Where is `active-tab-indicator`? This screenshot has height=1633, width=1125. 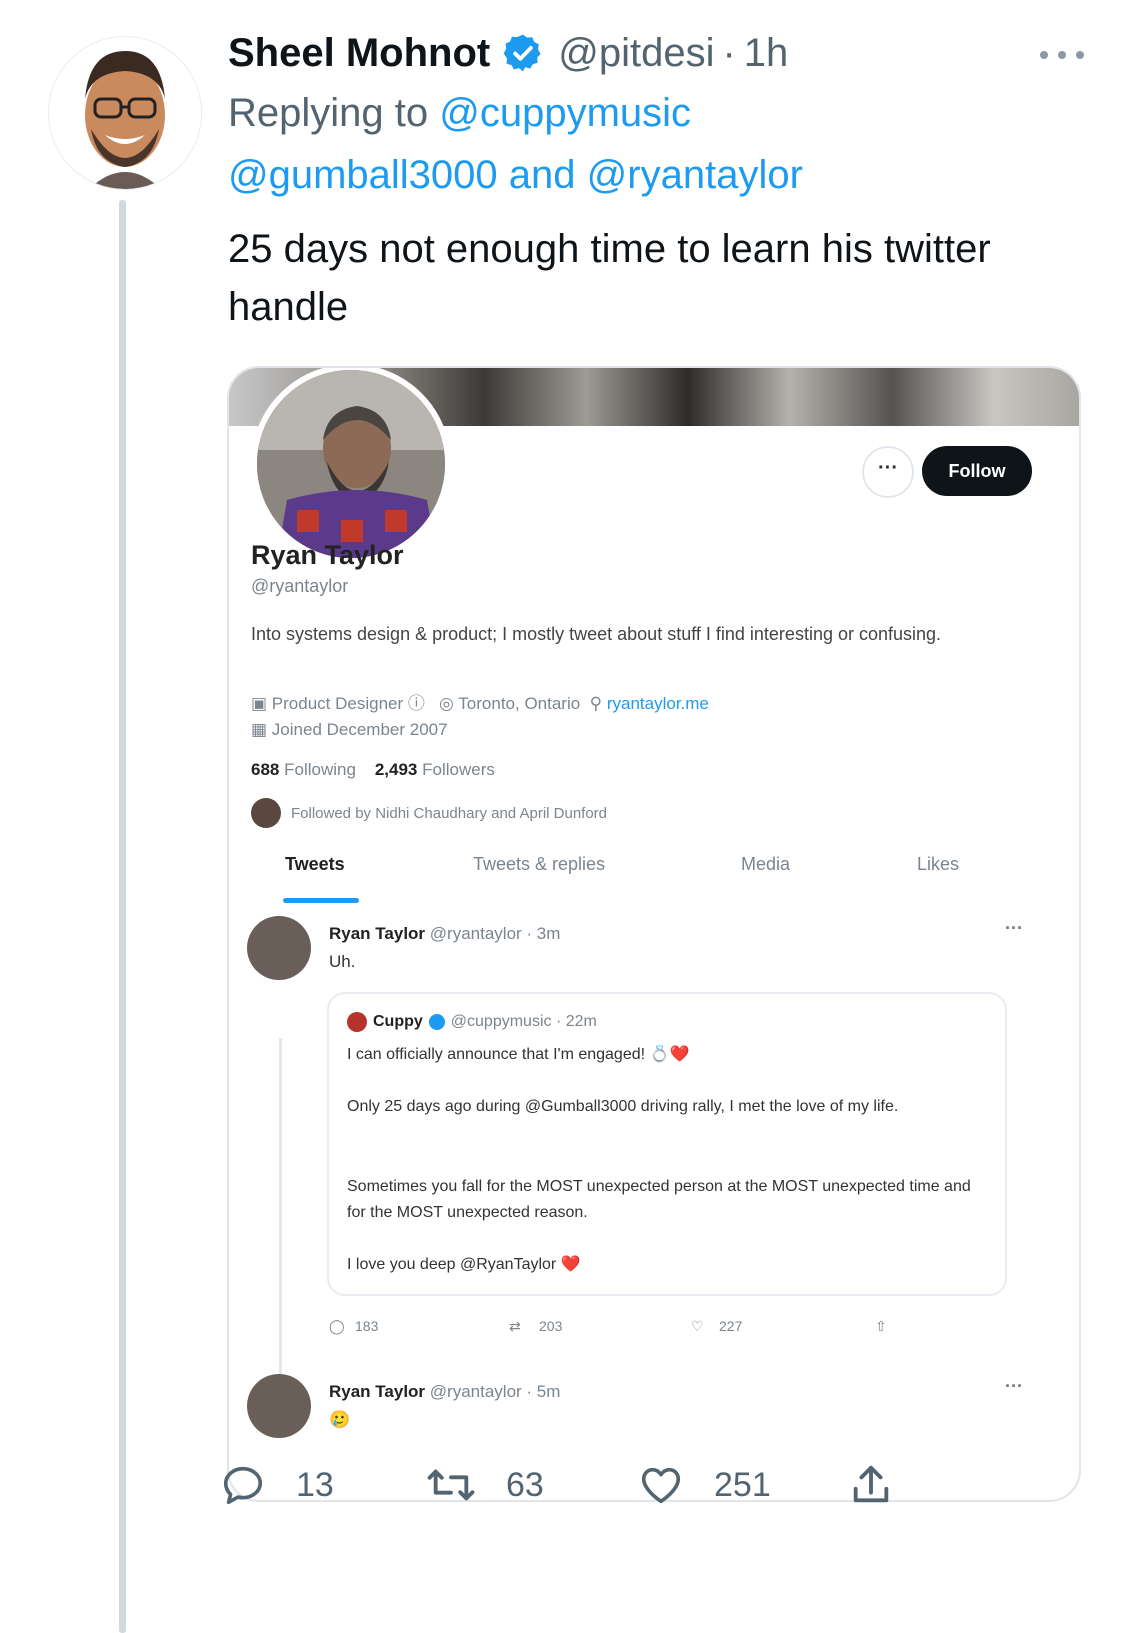 active-tab-indicator is located at coordinates (321, 900).